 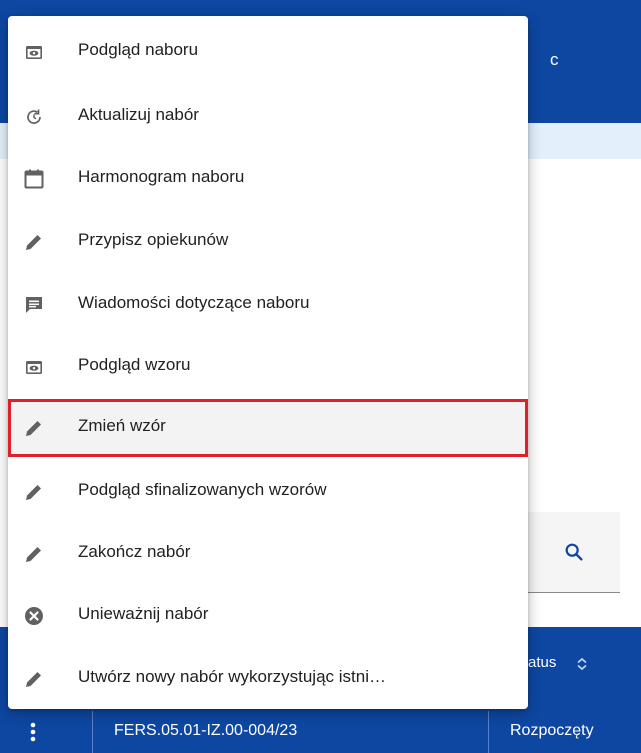 What do you see at coordinates (138, 49) in the screenshot?
I see `menu-item-label: Podgląd naboru` at bounding box center [138, 49].